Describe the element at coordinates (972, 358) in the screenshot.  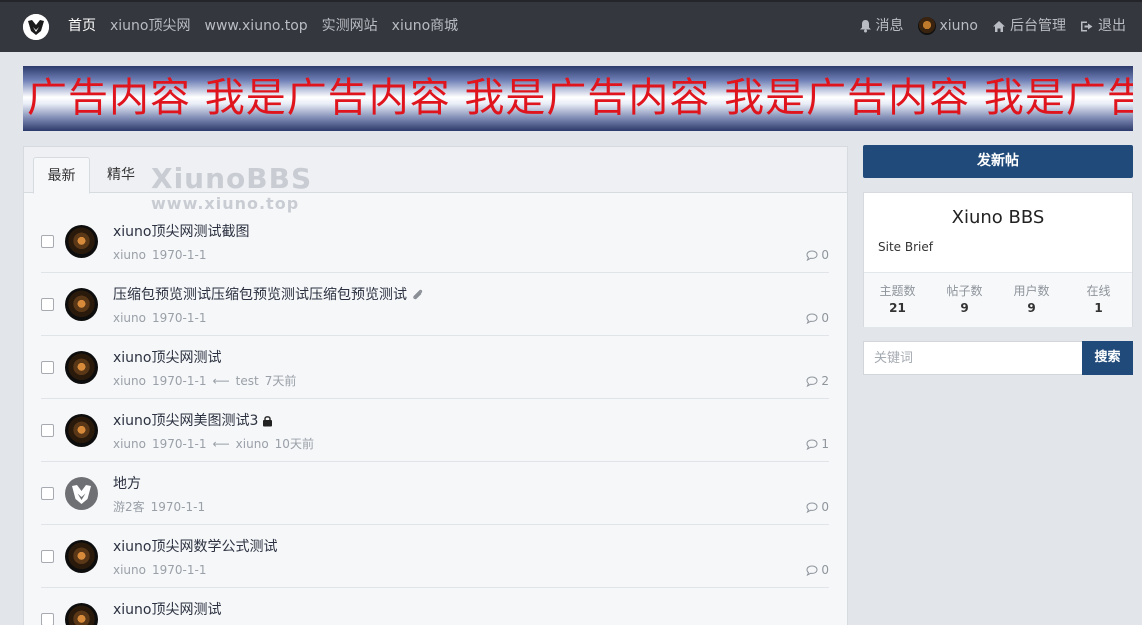
I see `search-input` at that location.